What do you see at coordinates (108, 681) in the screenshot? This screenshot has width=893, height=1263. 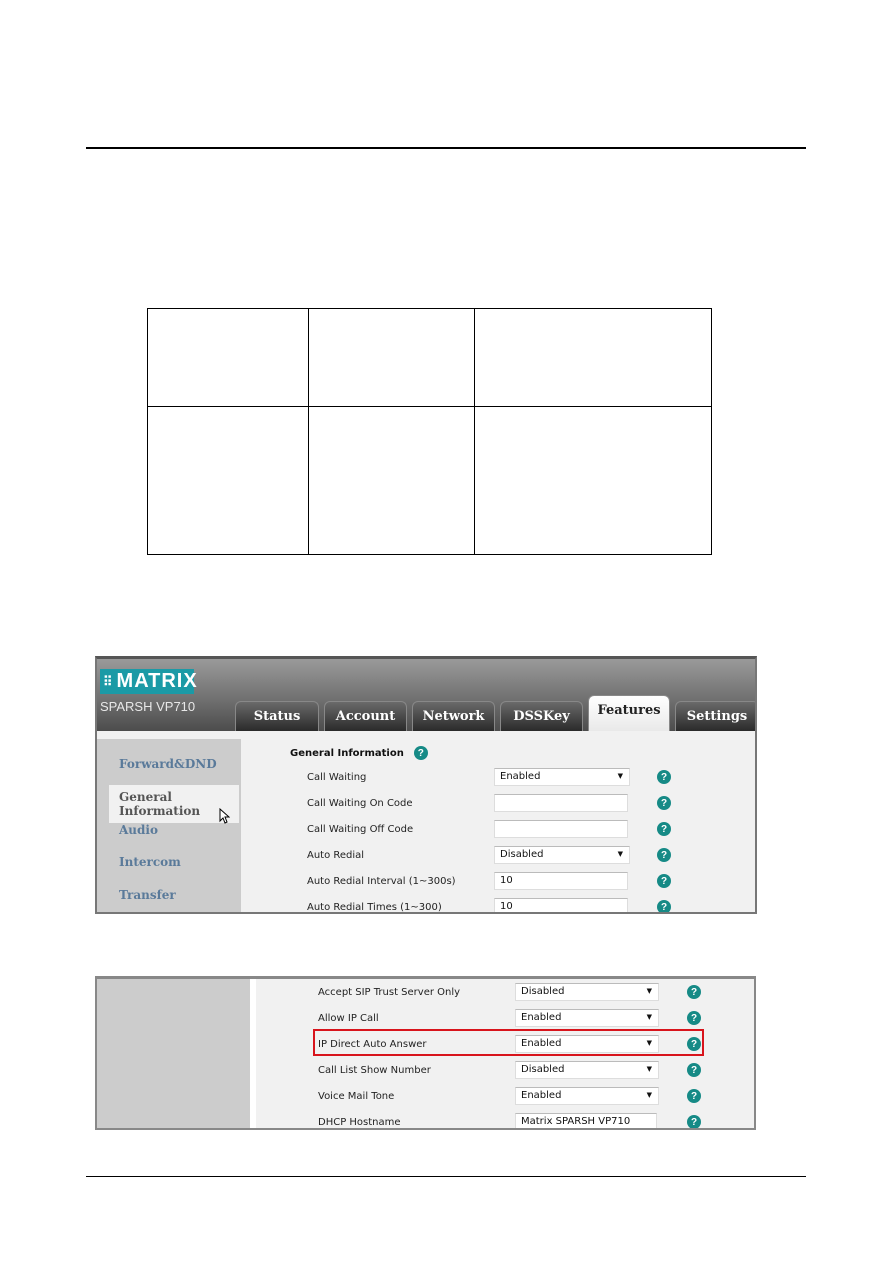 I see `logo-dots-icon: ⠿` at bounding box center [108, 681].